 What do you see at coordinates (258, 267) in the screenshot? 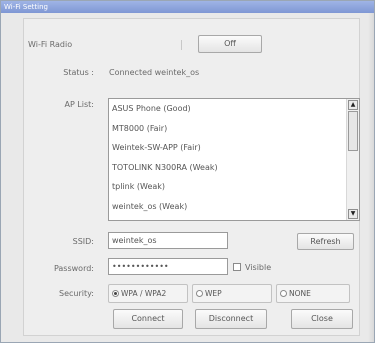
I see `visible-label: Visible` at bounding box center [258, 267].